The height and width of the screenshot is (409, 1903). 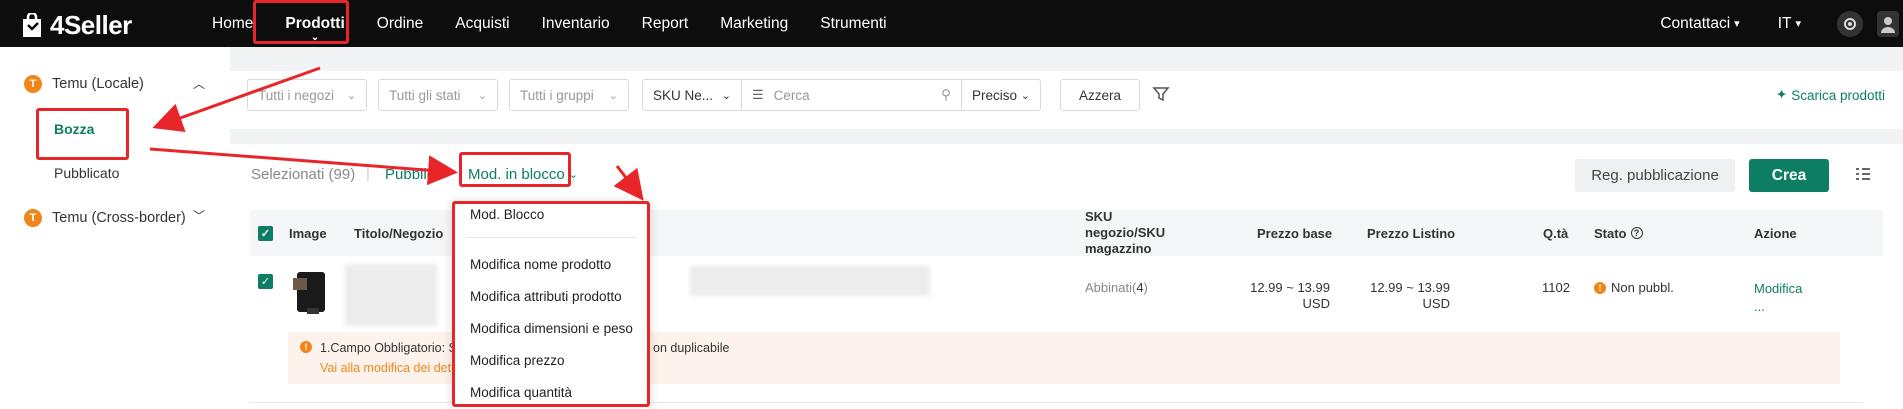 I want to click on col-image: Image, so click(x=308, y=233).